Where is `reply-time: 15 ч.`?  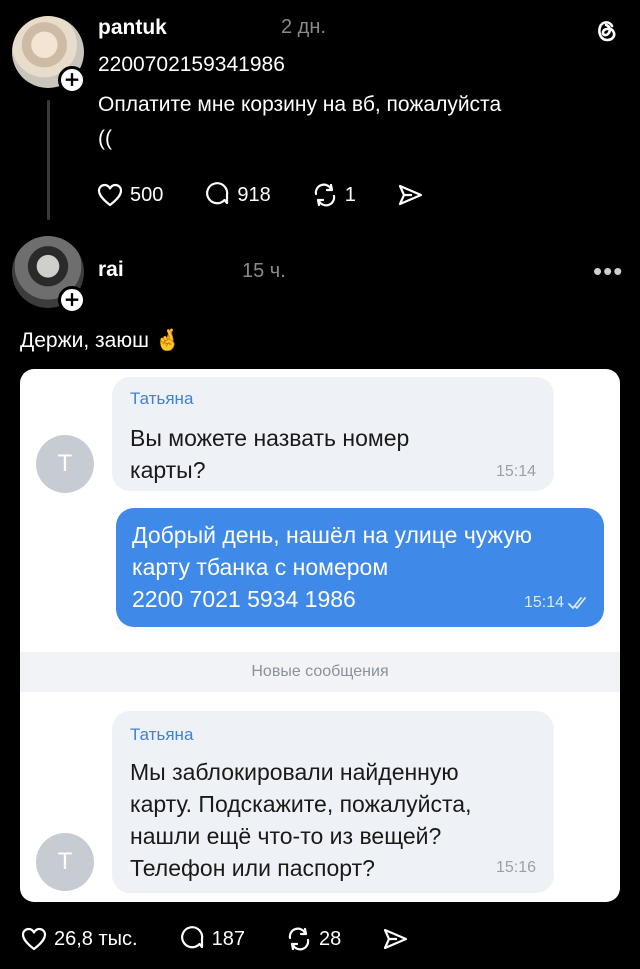 reply-time: 15 ч. is located at coordinates (264, 271).